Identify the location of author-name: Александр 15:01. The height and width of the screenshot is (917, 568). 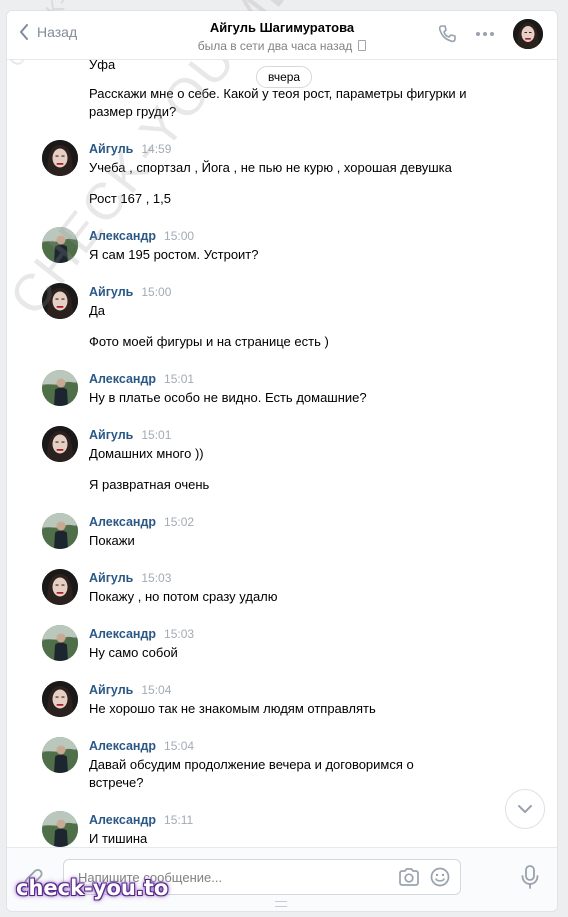
(141, 379).